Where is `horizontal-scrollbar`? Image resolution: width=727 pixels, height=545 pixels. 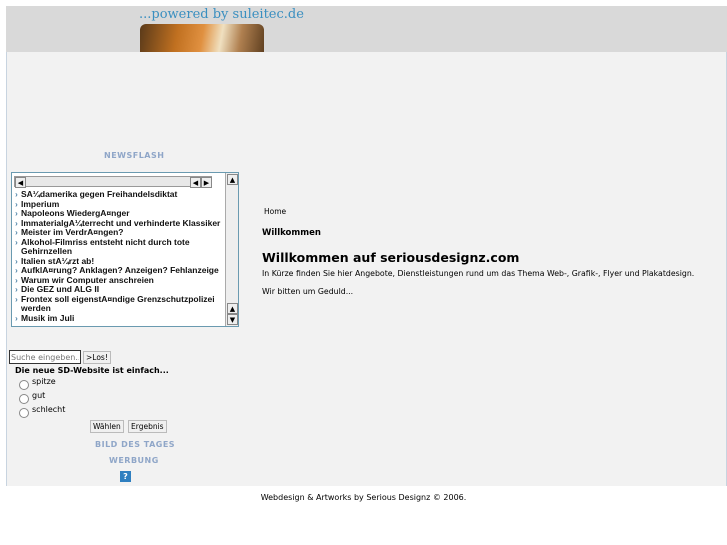 horizontal-scrollbar is located at coordinates (113, 181).